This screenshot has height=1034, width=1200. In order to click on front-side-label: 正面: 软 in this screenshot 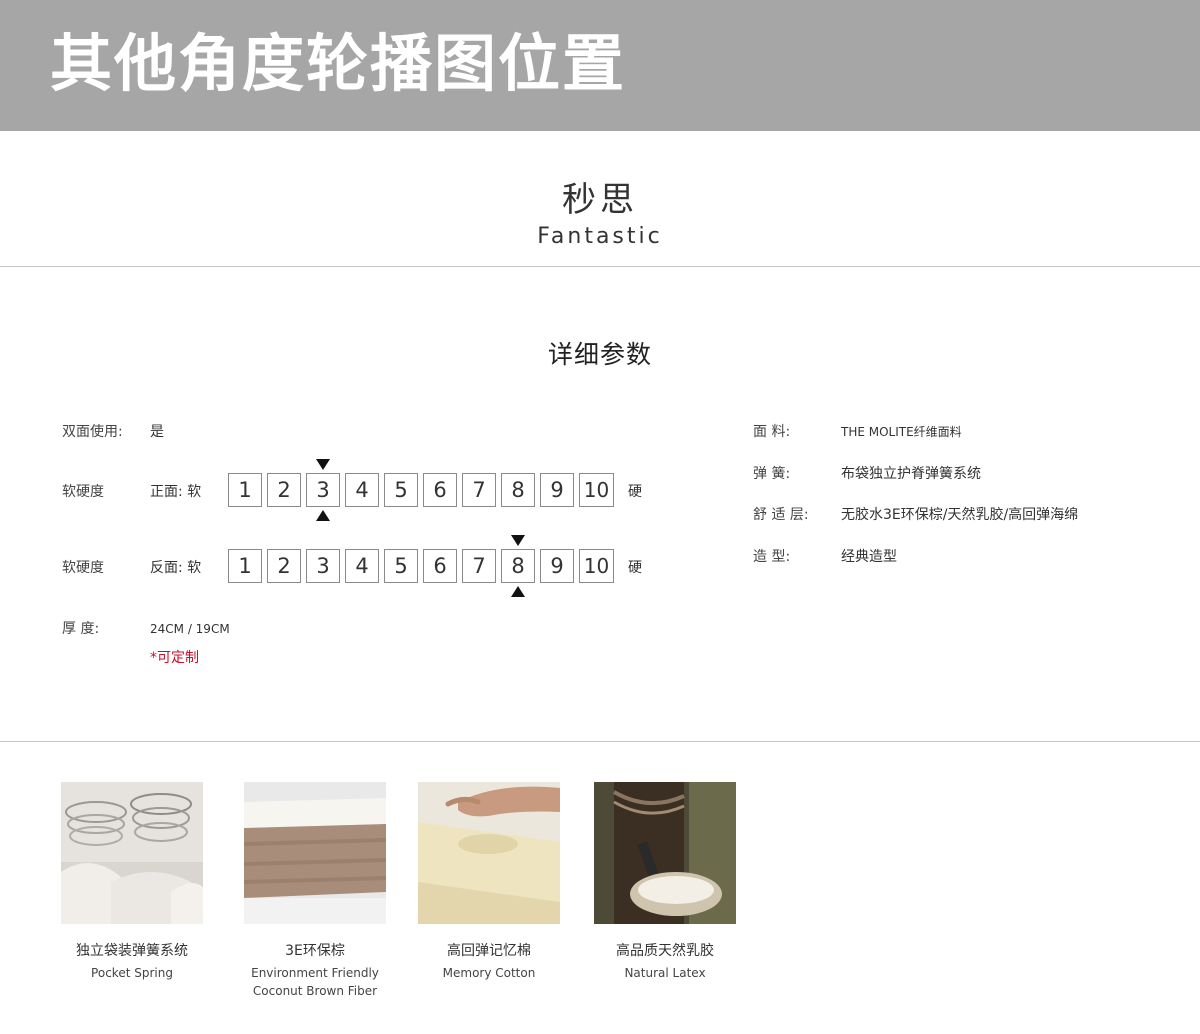, I will do `click(176, 492)`.